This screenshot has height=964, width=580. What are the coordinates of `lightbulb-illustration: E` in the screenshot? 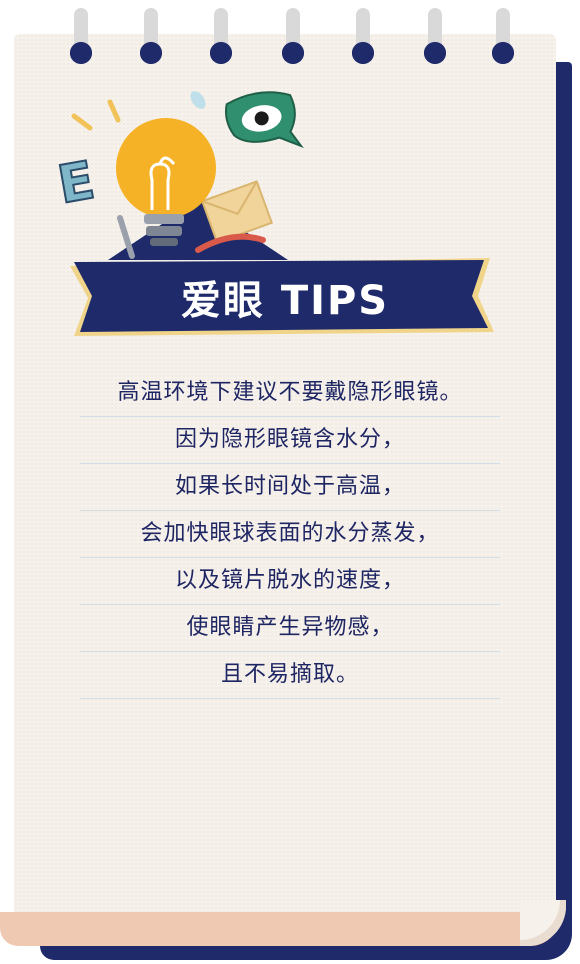 It's located at (178, 175).